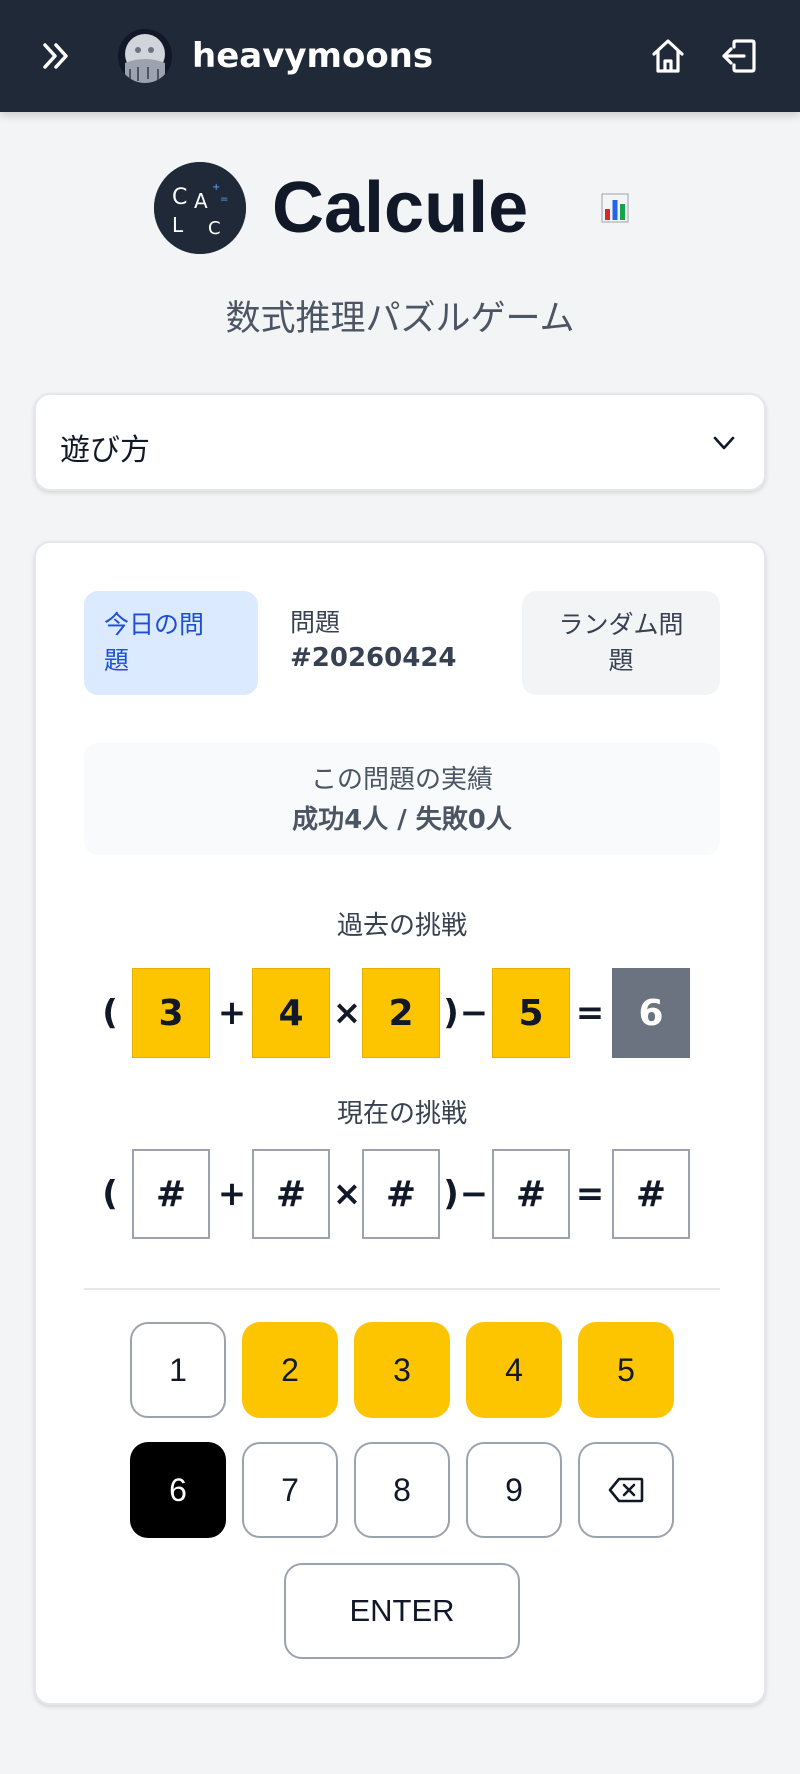 This screenshot has height=1774, width=800. Describe the element at coordinates (621, 660) in the screenshot. I see `tab-random-line2: 題` at that location.